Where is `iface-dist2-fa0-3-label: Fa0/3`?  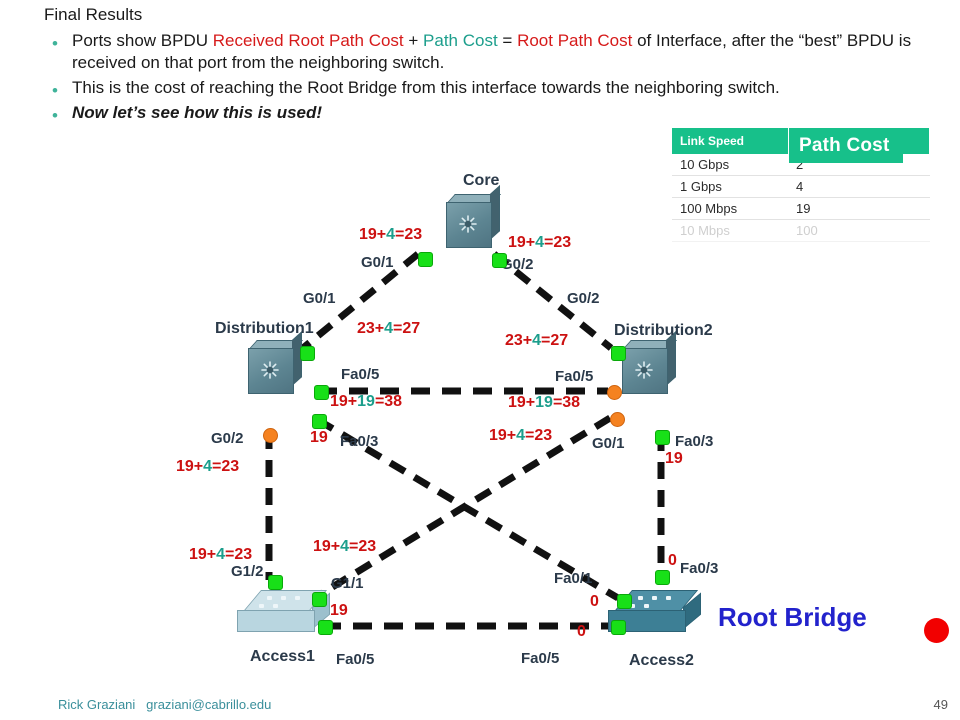
iface-dist2-fa0-3-label: Fa0/3 is located at coordinates (694, 441).